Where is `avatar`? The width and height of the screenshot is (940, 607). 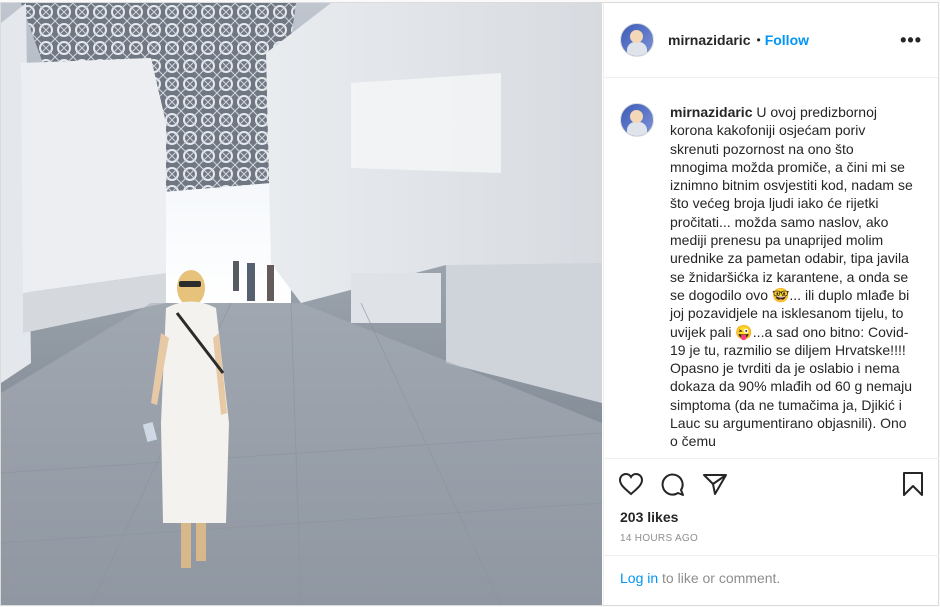
avatar is located at coordinates (637, 40).